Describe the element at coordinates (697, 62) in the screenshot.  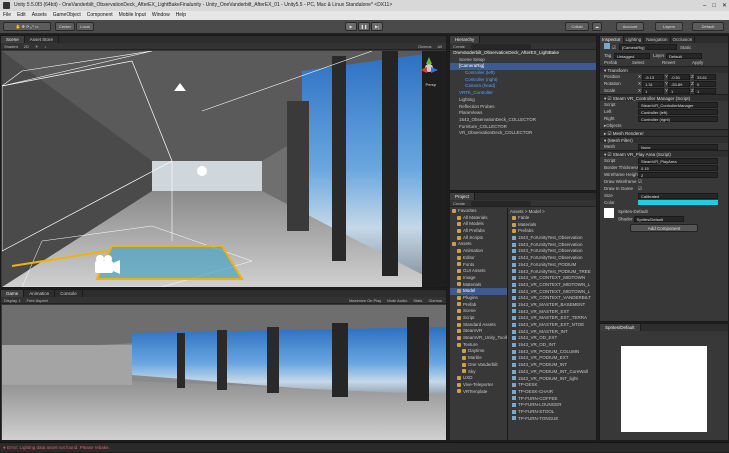
I see `prefab-apply-button: Apply` at that location.